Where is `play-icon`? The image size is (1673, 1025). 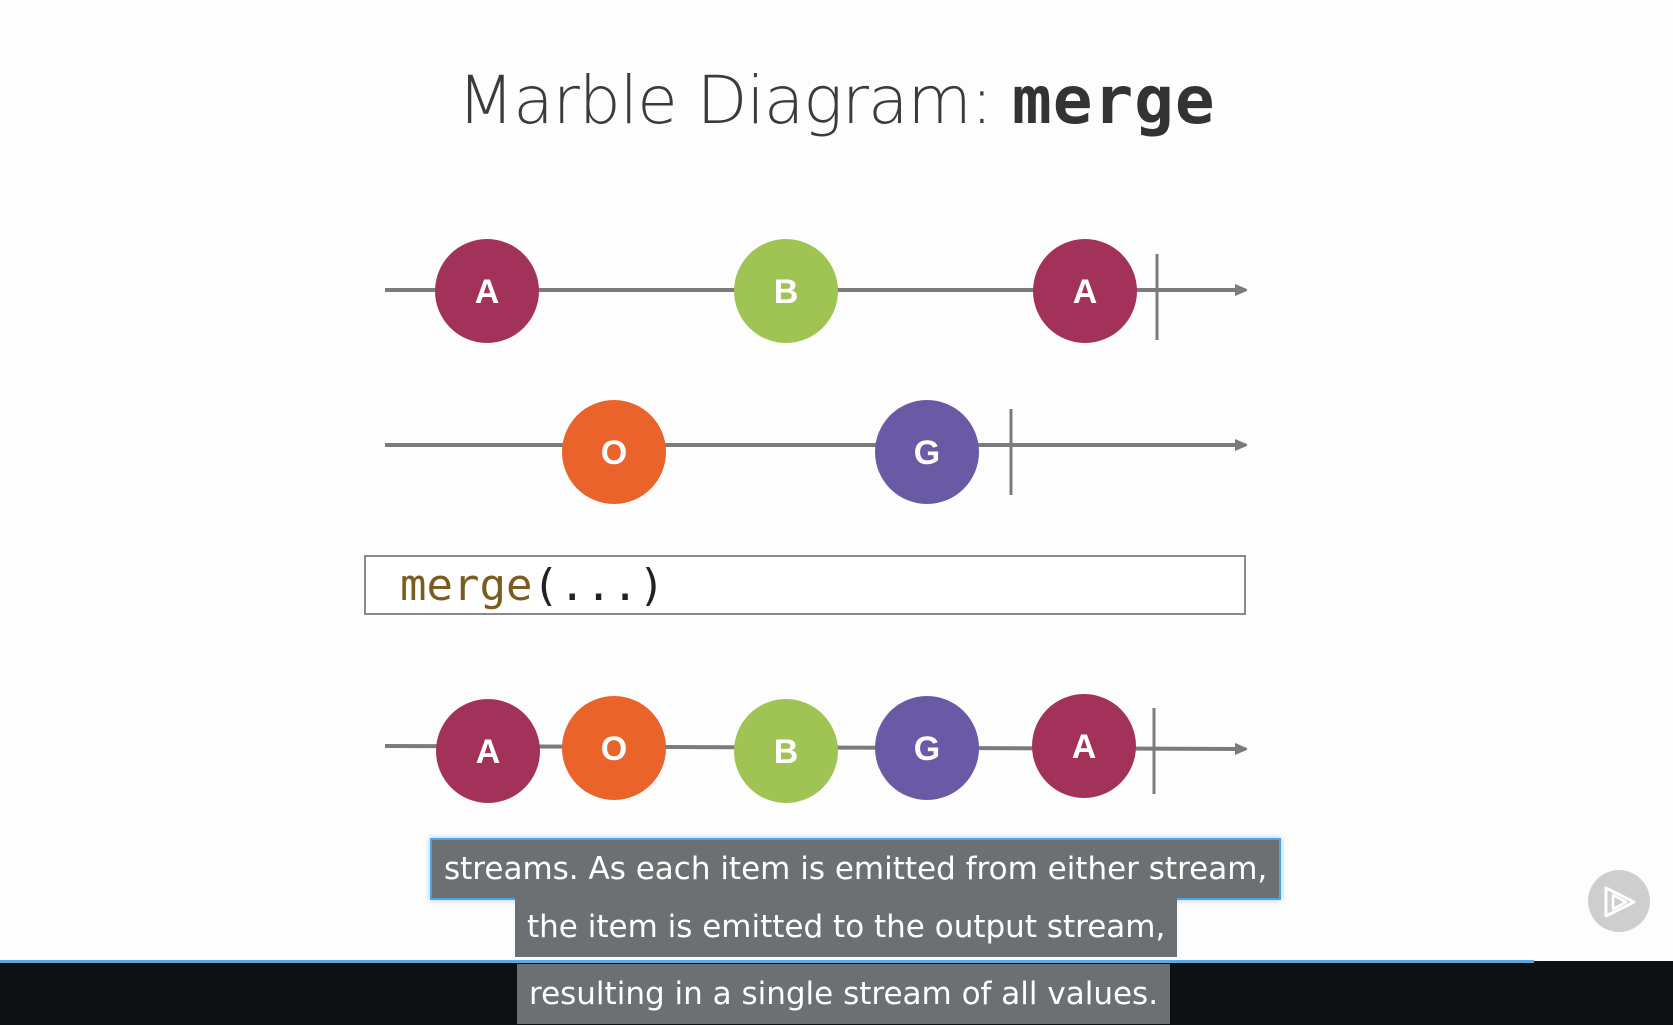 play-icon is located at coordinates (1620, 902).